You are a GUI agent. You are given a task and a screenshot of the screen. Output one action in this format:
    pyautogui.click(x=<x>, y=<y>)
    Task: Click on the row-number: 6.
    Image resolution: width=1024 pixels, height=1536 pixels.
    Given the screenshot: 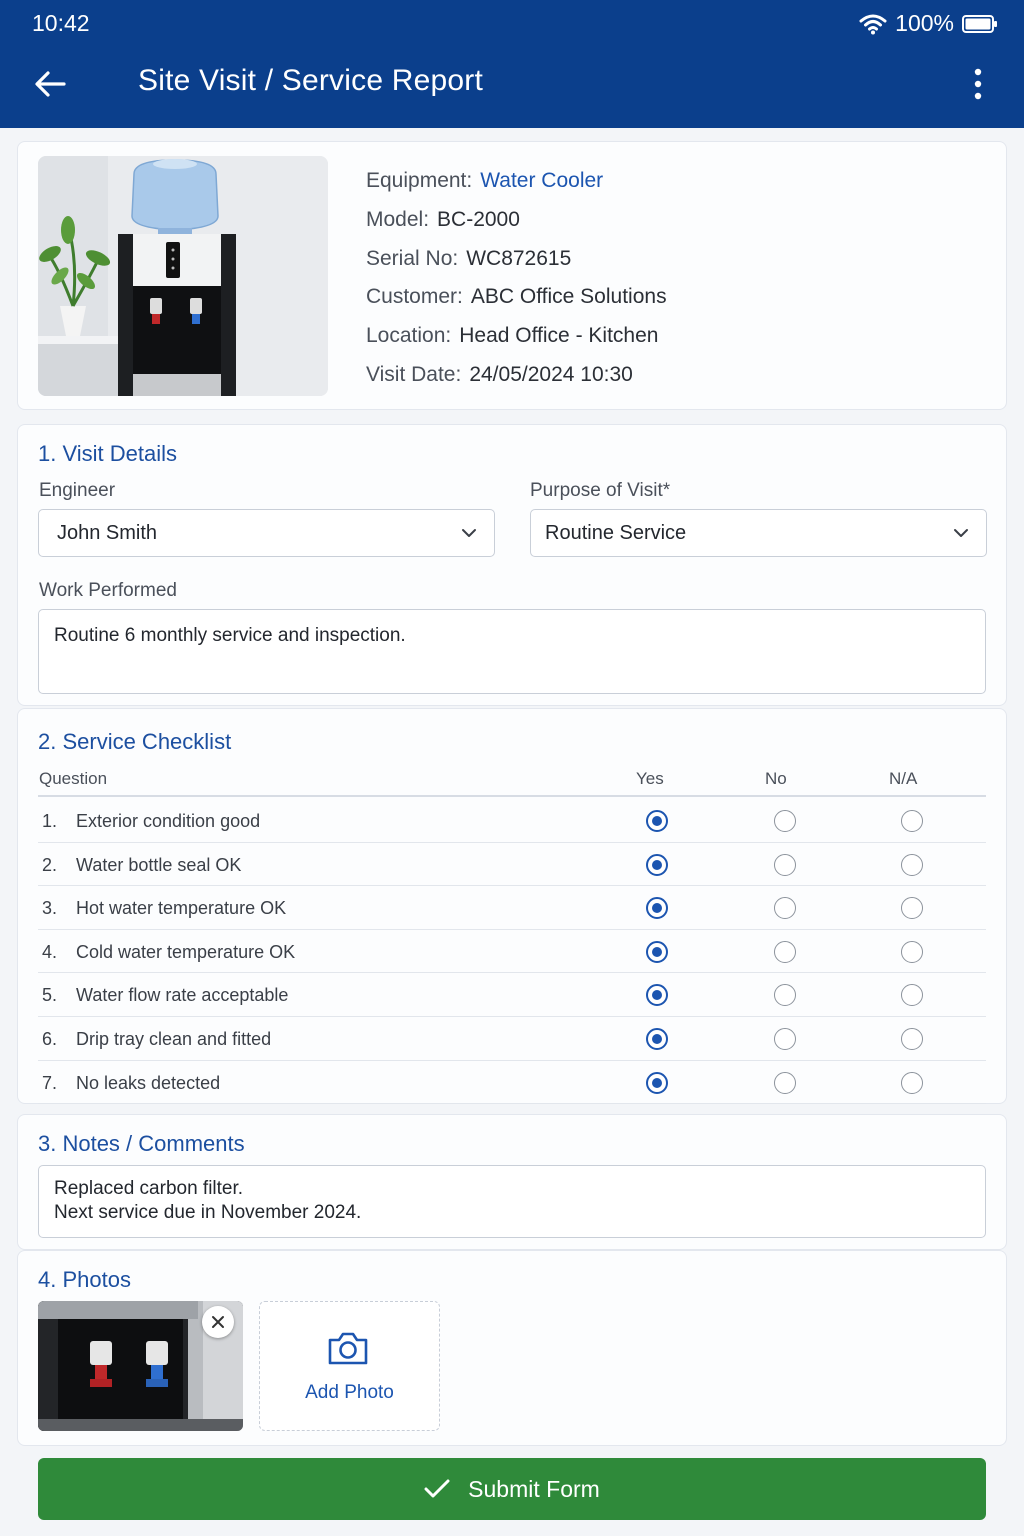 What is the action you would take?
    pyautogui.click(x=50, y=1039)
    